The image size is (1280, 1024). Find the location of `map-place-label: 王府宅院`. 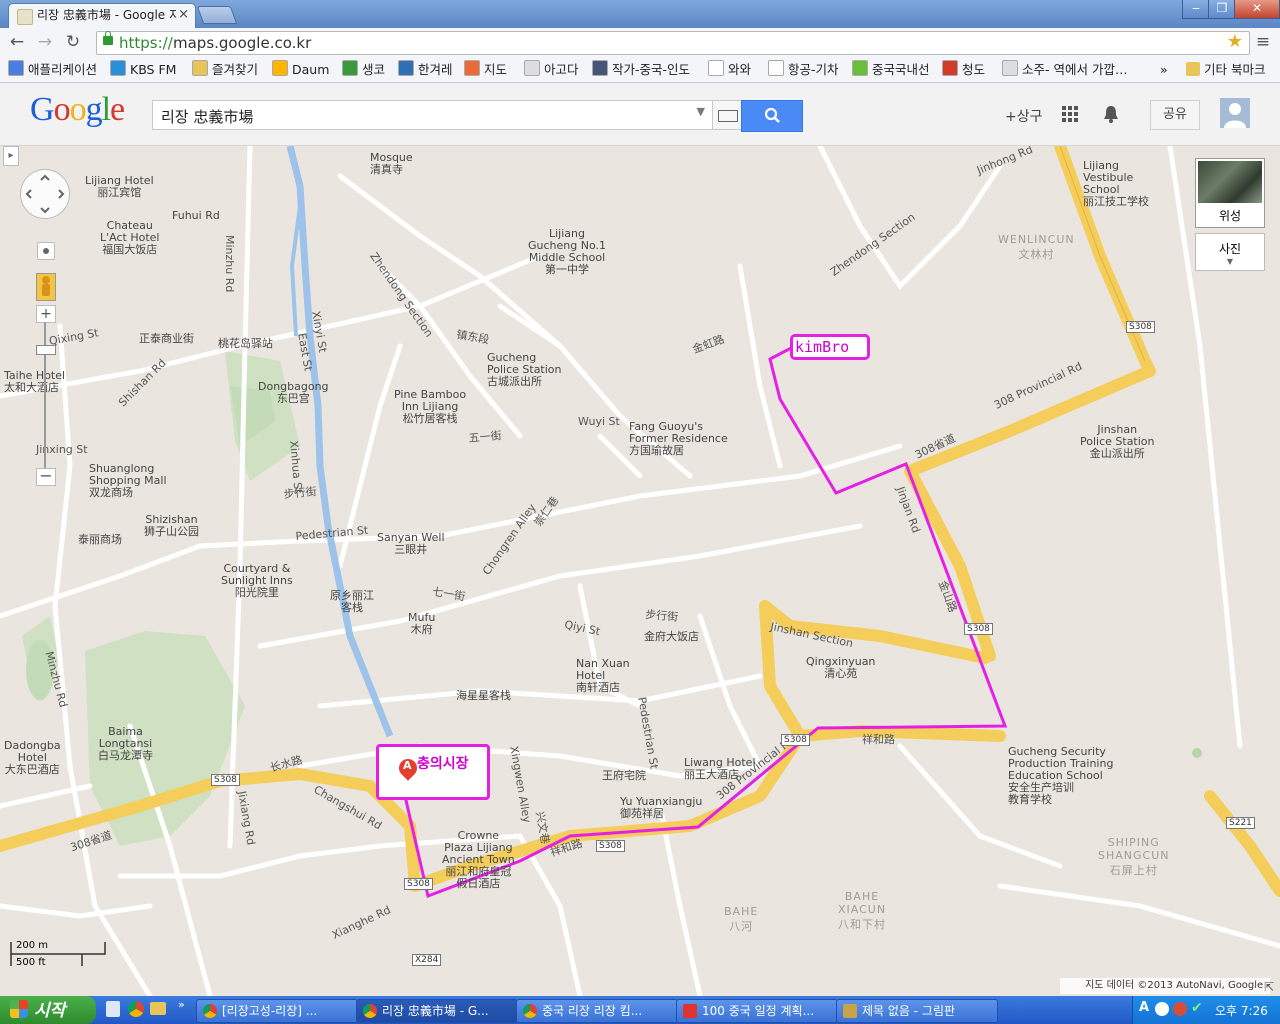

map-place-label: 王府宅院 is located at coordinates (624, 776).